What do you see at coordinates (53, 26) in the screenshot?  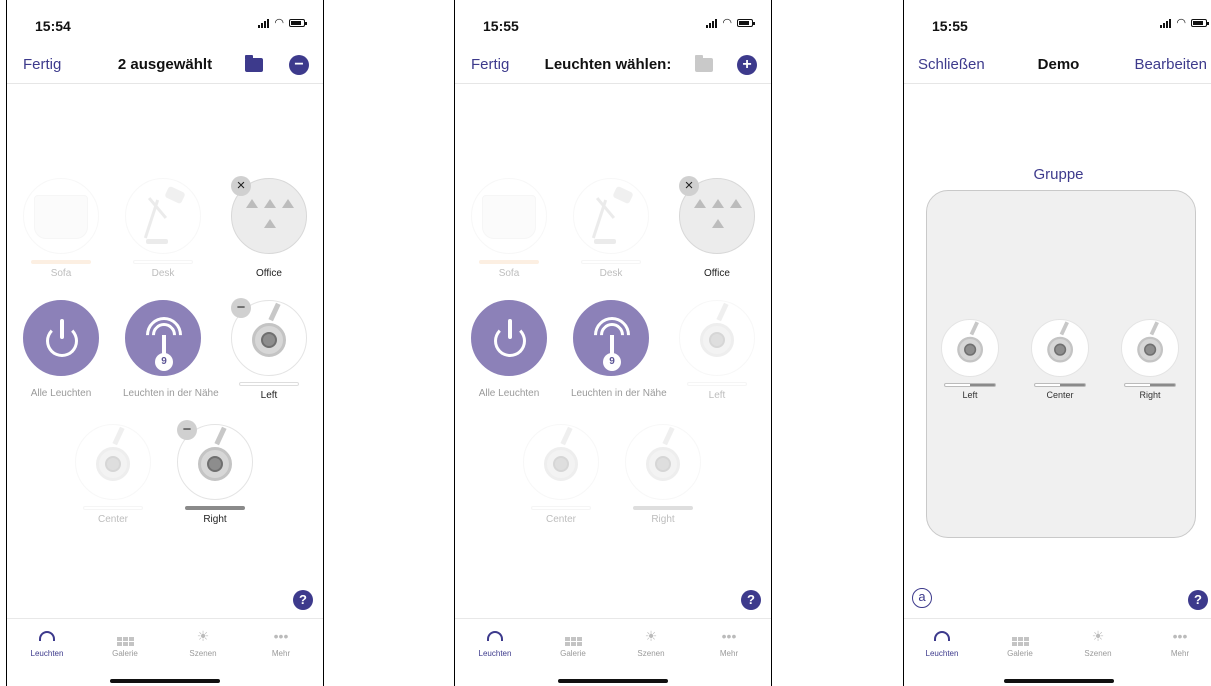 I see `status-time: 15:54` at bounding box center [53, 26].